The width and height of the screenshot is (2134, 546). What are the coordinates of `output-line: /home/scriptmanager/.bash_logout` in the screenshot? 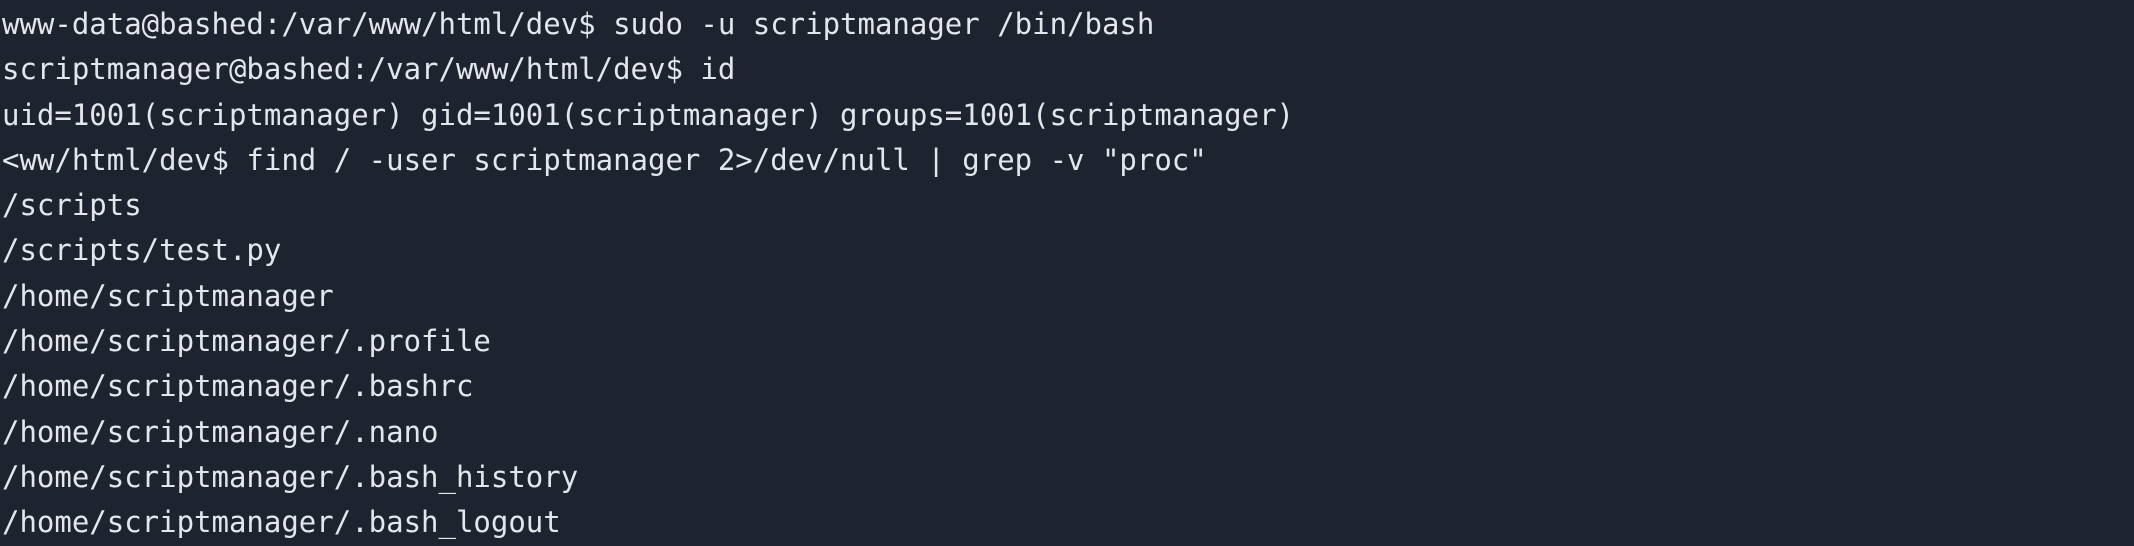 It's located at (281, 522).